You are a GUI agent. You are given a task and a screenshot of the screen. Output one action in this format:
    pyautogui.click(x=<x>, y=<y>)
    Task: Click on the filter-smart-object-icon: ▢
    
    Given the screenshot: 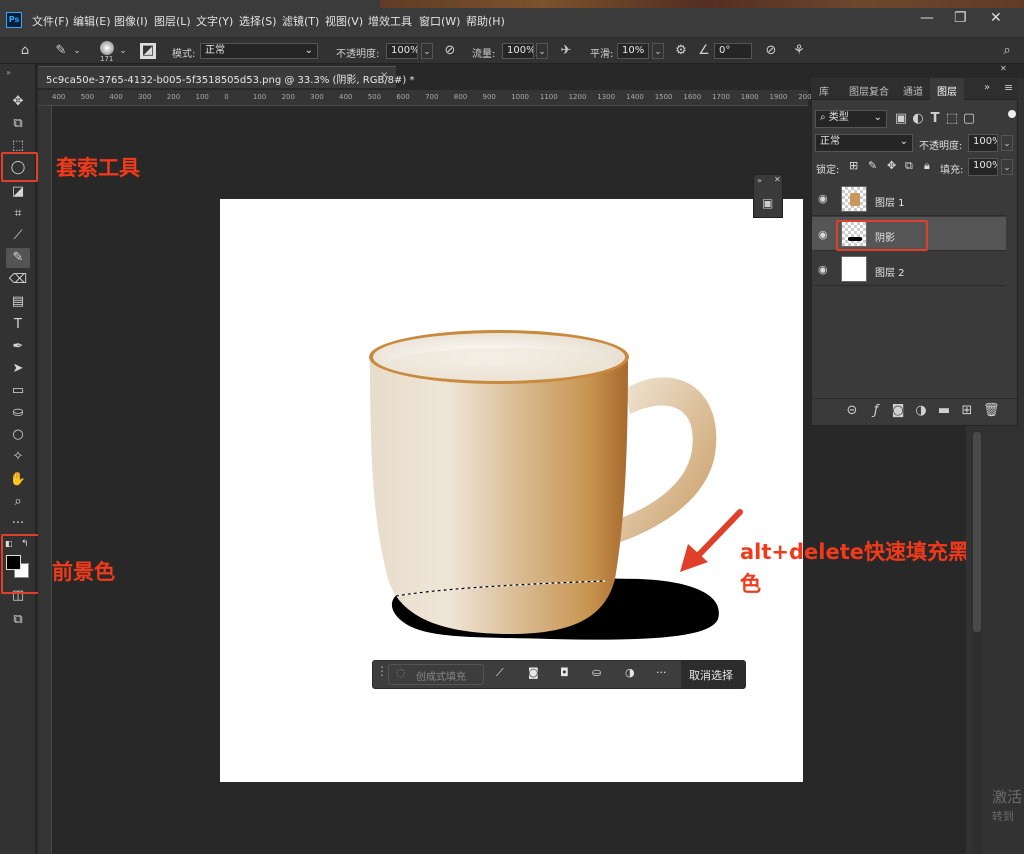 What is the action you would take?
    pyautogui.click(x=969, y=119)
    